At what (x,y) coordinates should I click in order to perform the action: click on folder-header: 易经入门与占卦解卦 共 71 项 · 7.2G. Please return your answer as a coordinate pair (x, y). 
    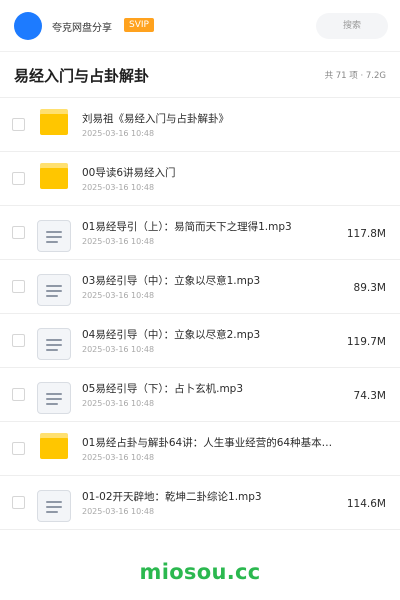
    Looking at the image, I should click on (200, 75).